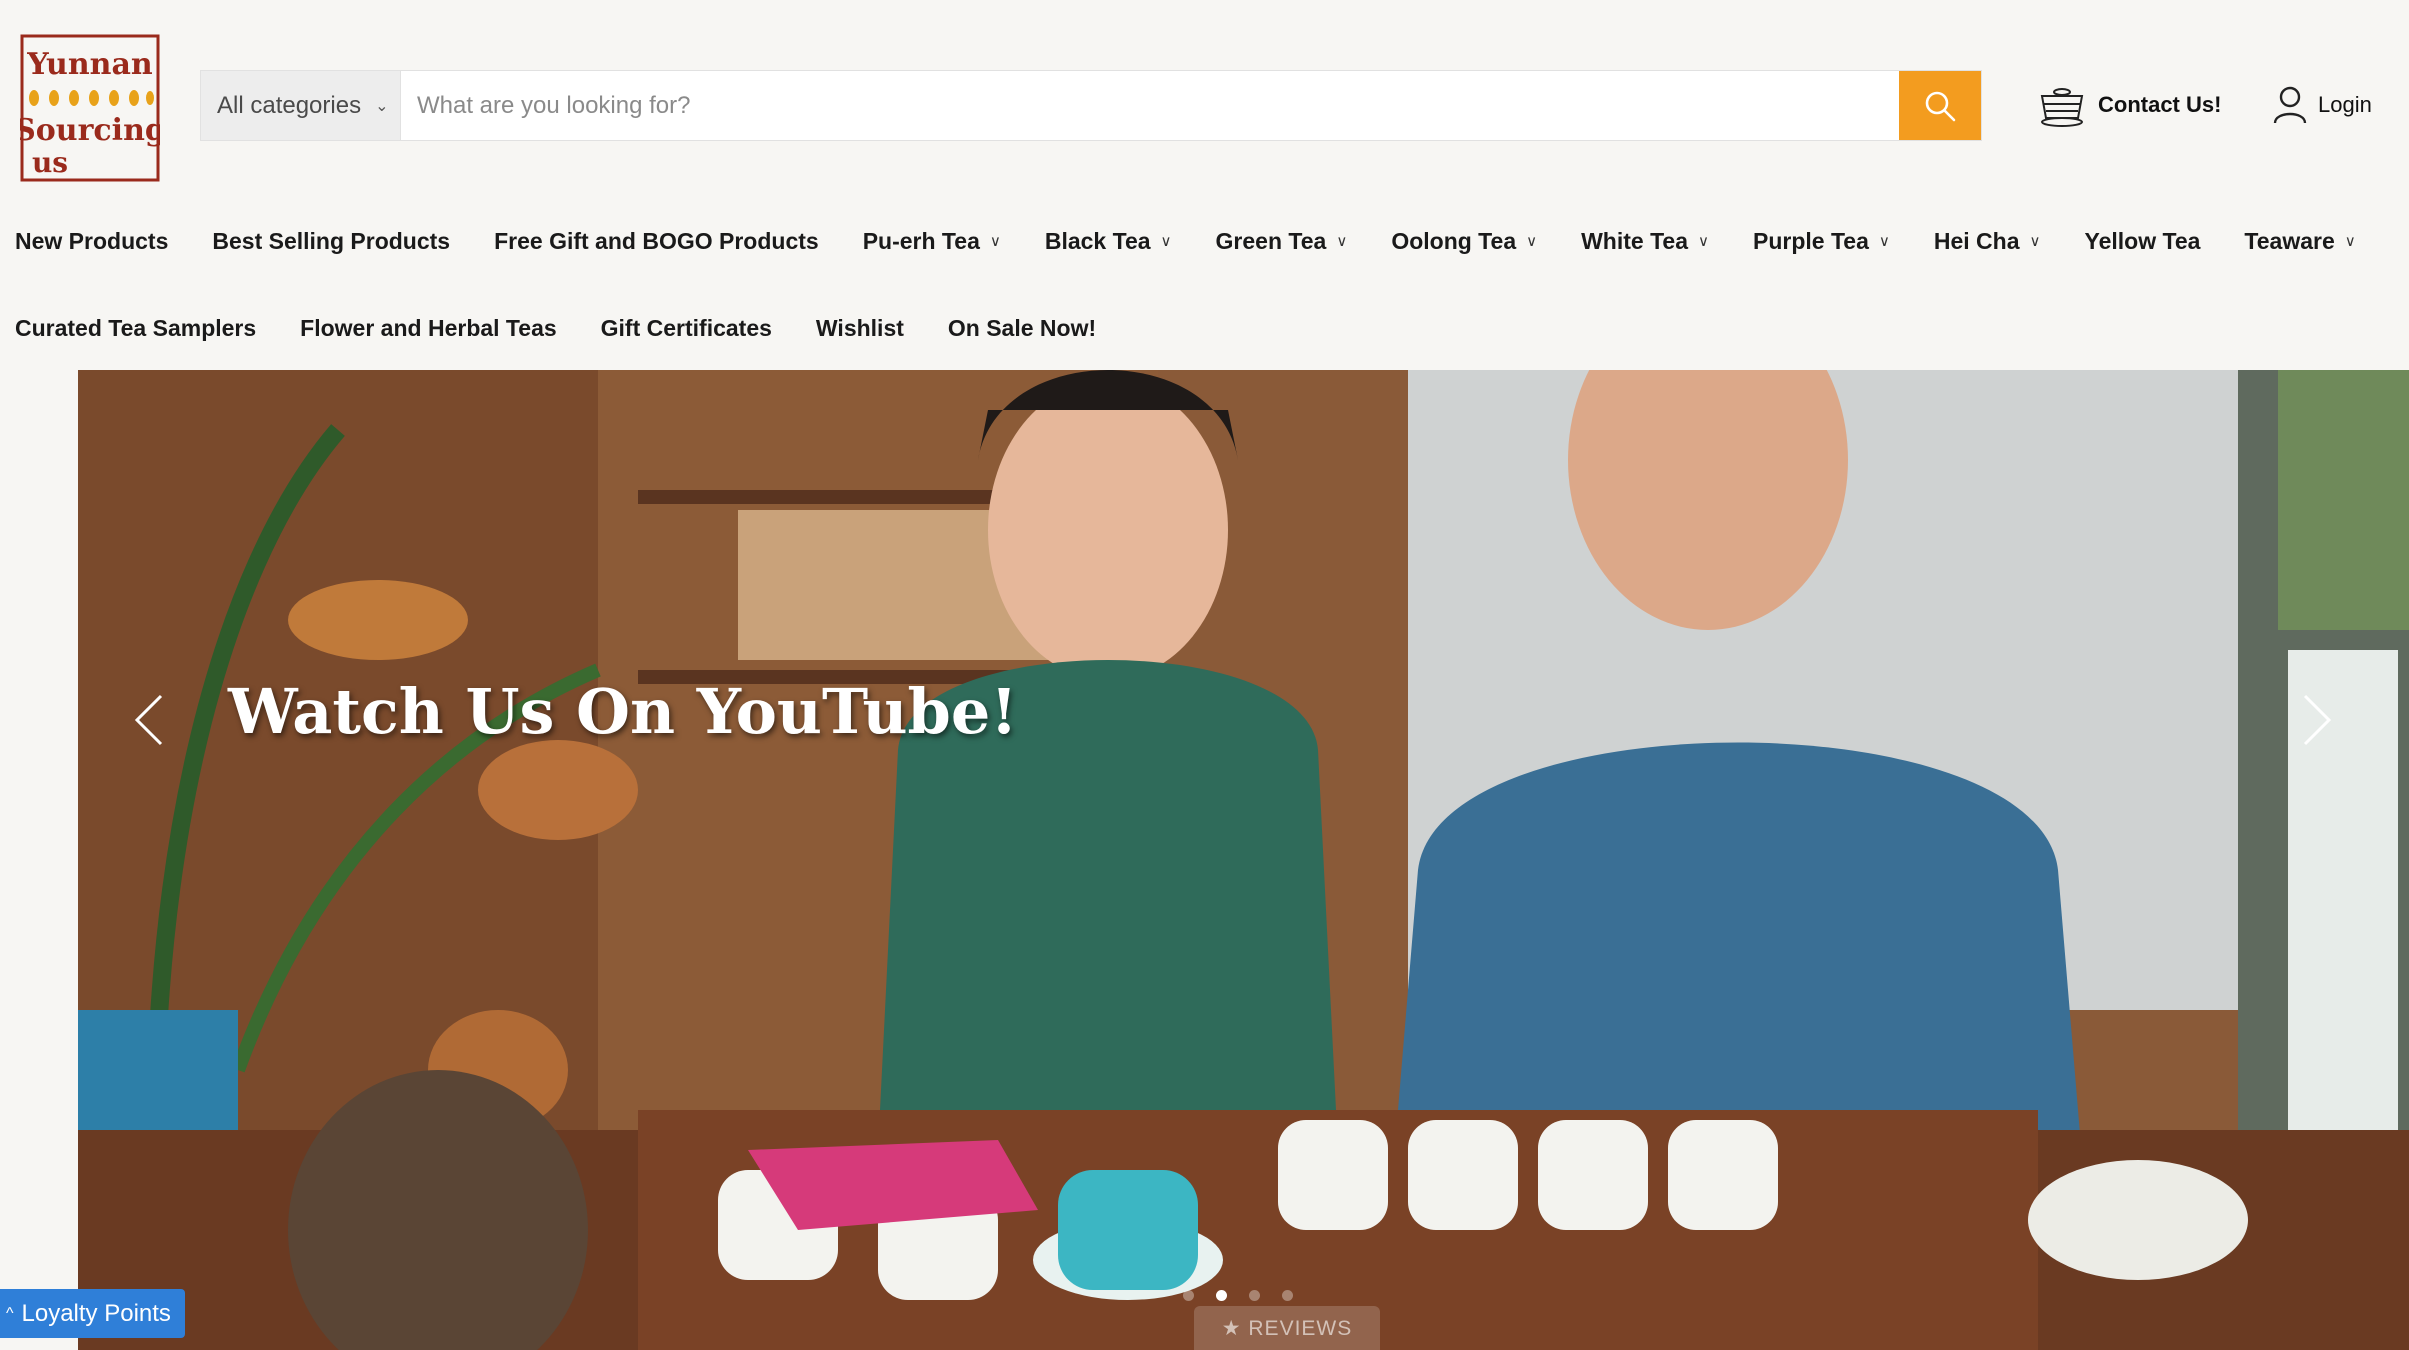 This screenshot has height=1350, width=2409. I want to click on logo-image: Yunnan Sourcing us, so click(90, 108).